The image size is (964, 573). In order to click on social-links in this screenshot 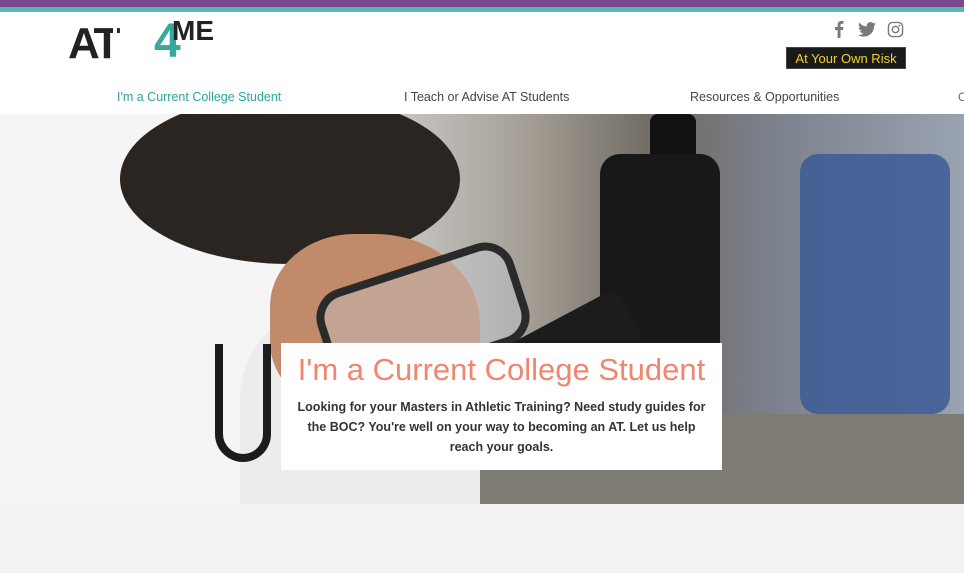, I will do `click(867, 29)`.